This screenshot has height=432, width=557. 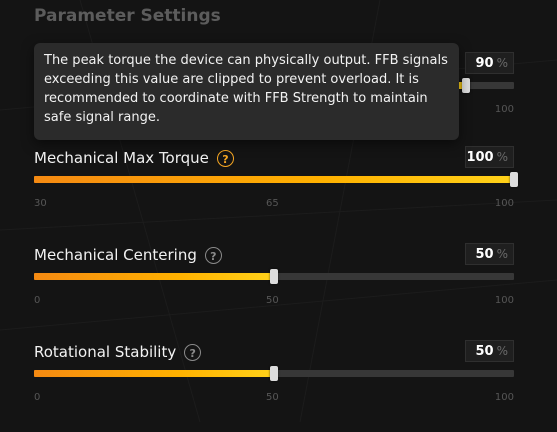 I want to click on value-input: 90 %, so click(x=489, y=63).